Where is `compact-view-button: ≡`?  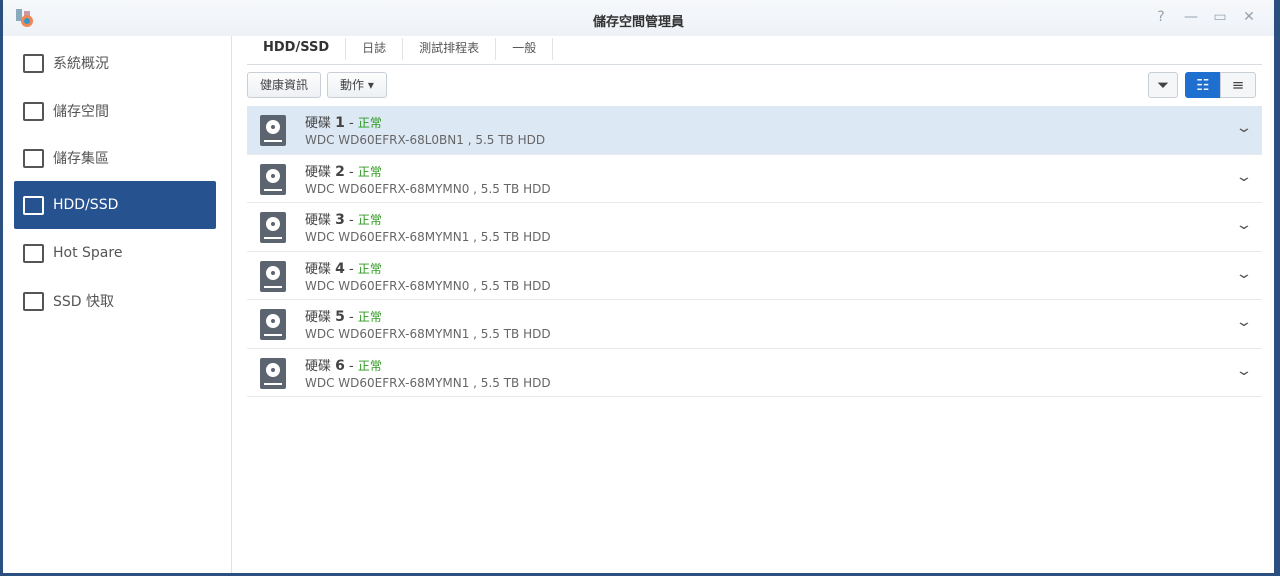 compact-view-button: ≡ is located at coordinates (1238, 85).